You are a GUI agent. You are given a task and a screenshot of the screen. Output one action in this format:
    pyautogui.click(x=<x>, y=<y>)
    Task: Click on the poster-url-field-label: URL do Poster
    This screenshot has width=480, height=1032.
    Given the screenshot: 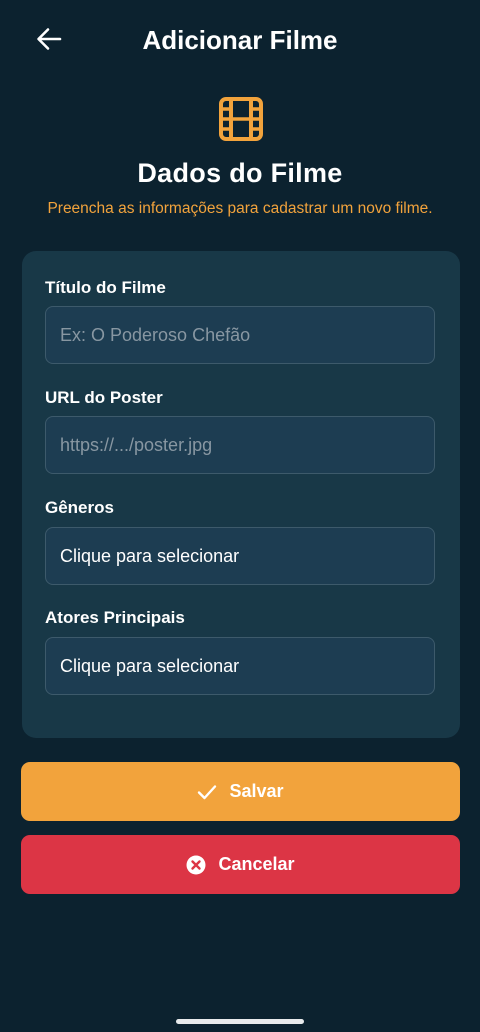 What is the action you would take?
    pyautogui.click(x=104, y=397)
    